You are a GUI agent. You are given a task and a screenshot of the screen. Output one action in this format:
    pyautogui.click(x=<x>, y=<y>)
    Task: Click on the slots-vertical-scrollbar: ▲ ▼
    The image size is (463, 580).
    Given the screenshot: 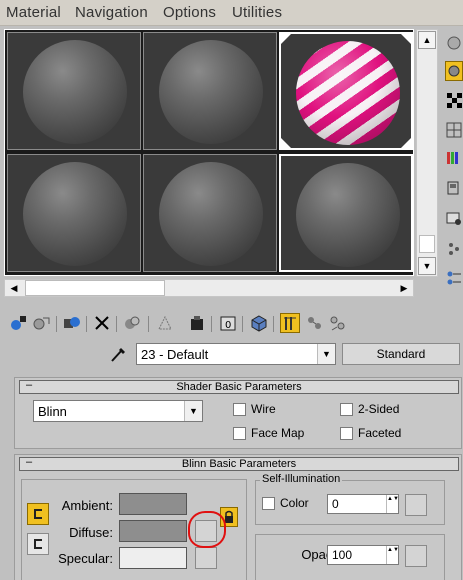 What is the action you would take?
    pyautogui.click(x=427, y=153)
    